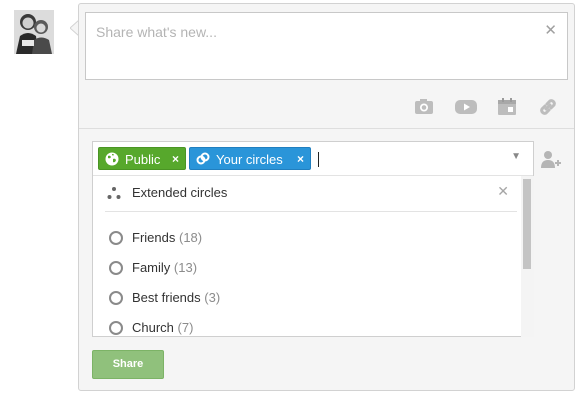  Describe the element at coordinates (190, 237) in the screenshot. I see `circle-count: (18)` at that location.